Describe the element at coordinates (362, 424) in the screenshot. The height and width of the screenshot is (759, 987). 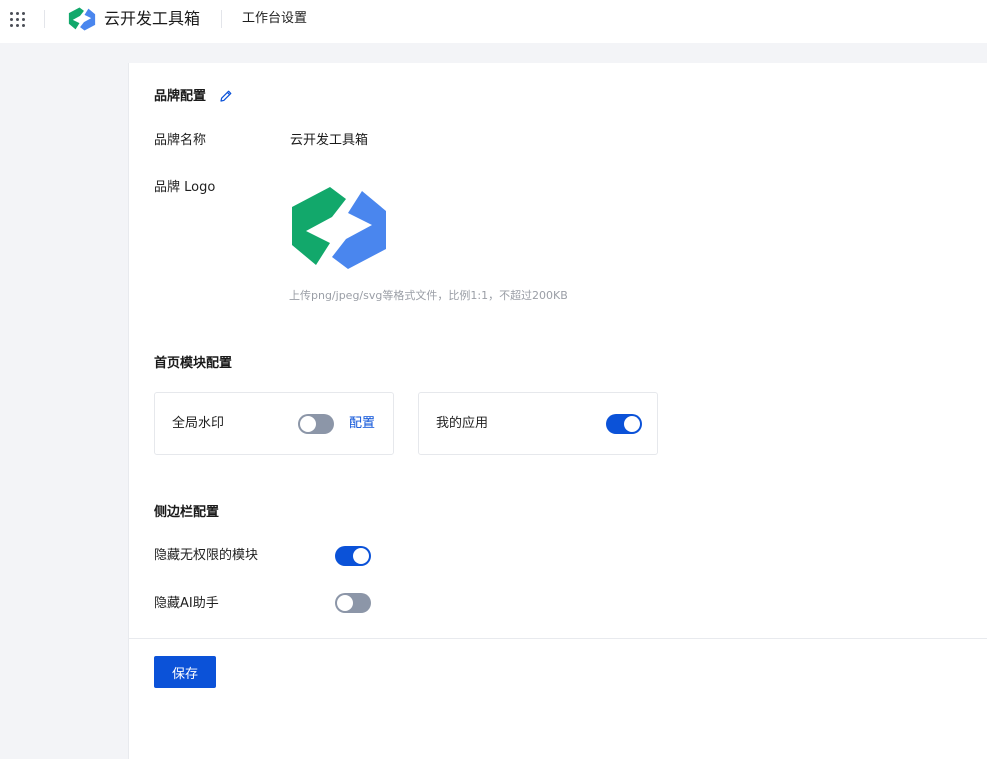
I see `watermark-config-link: 配置` at that location.